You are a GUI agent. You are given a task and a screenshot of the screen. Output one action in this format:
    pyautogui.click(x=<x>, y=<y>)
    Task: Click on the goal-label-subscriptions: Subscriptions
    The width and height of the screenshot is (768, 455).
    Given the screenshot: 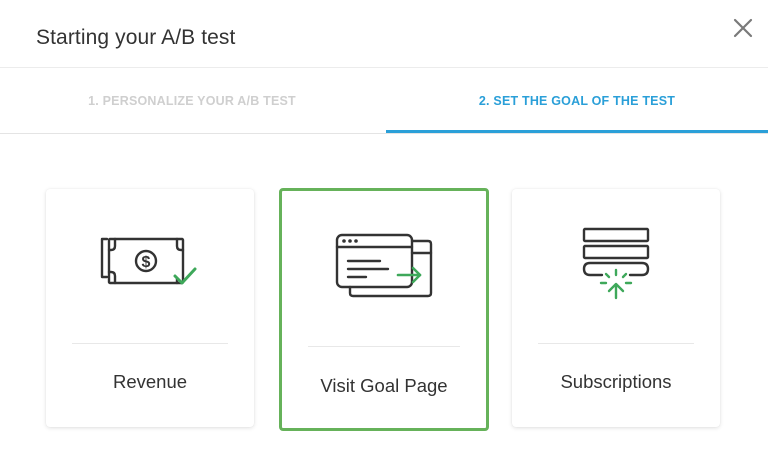 What is the action you would take?
    pyautogui.click(x=616, y=381)
    